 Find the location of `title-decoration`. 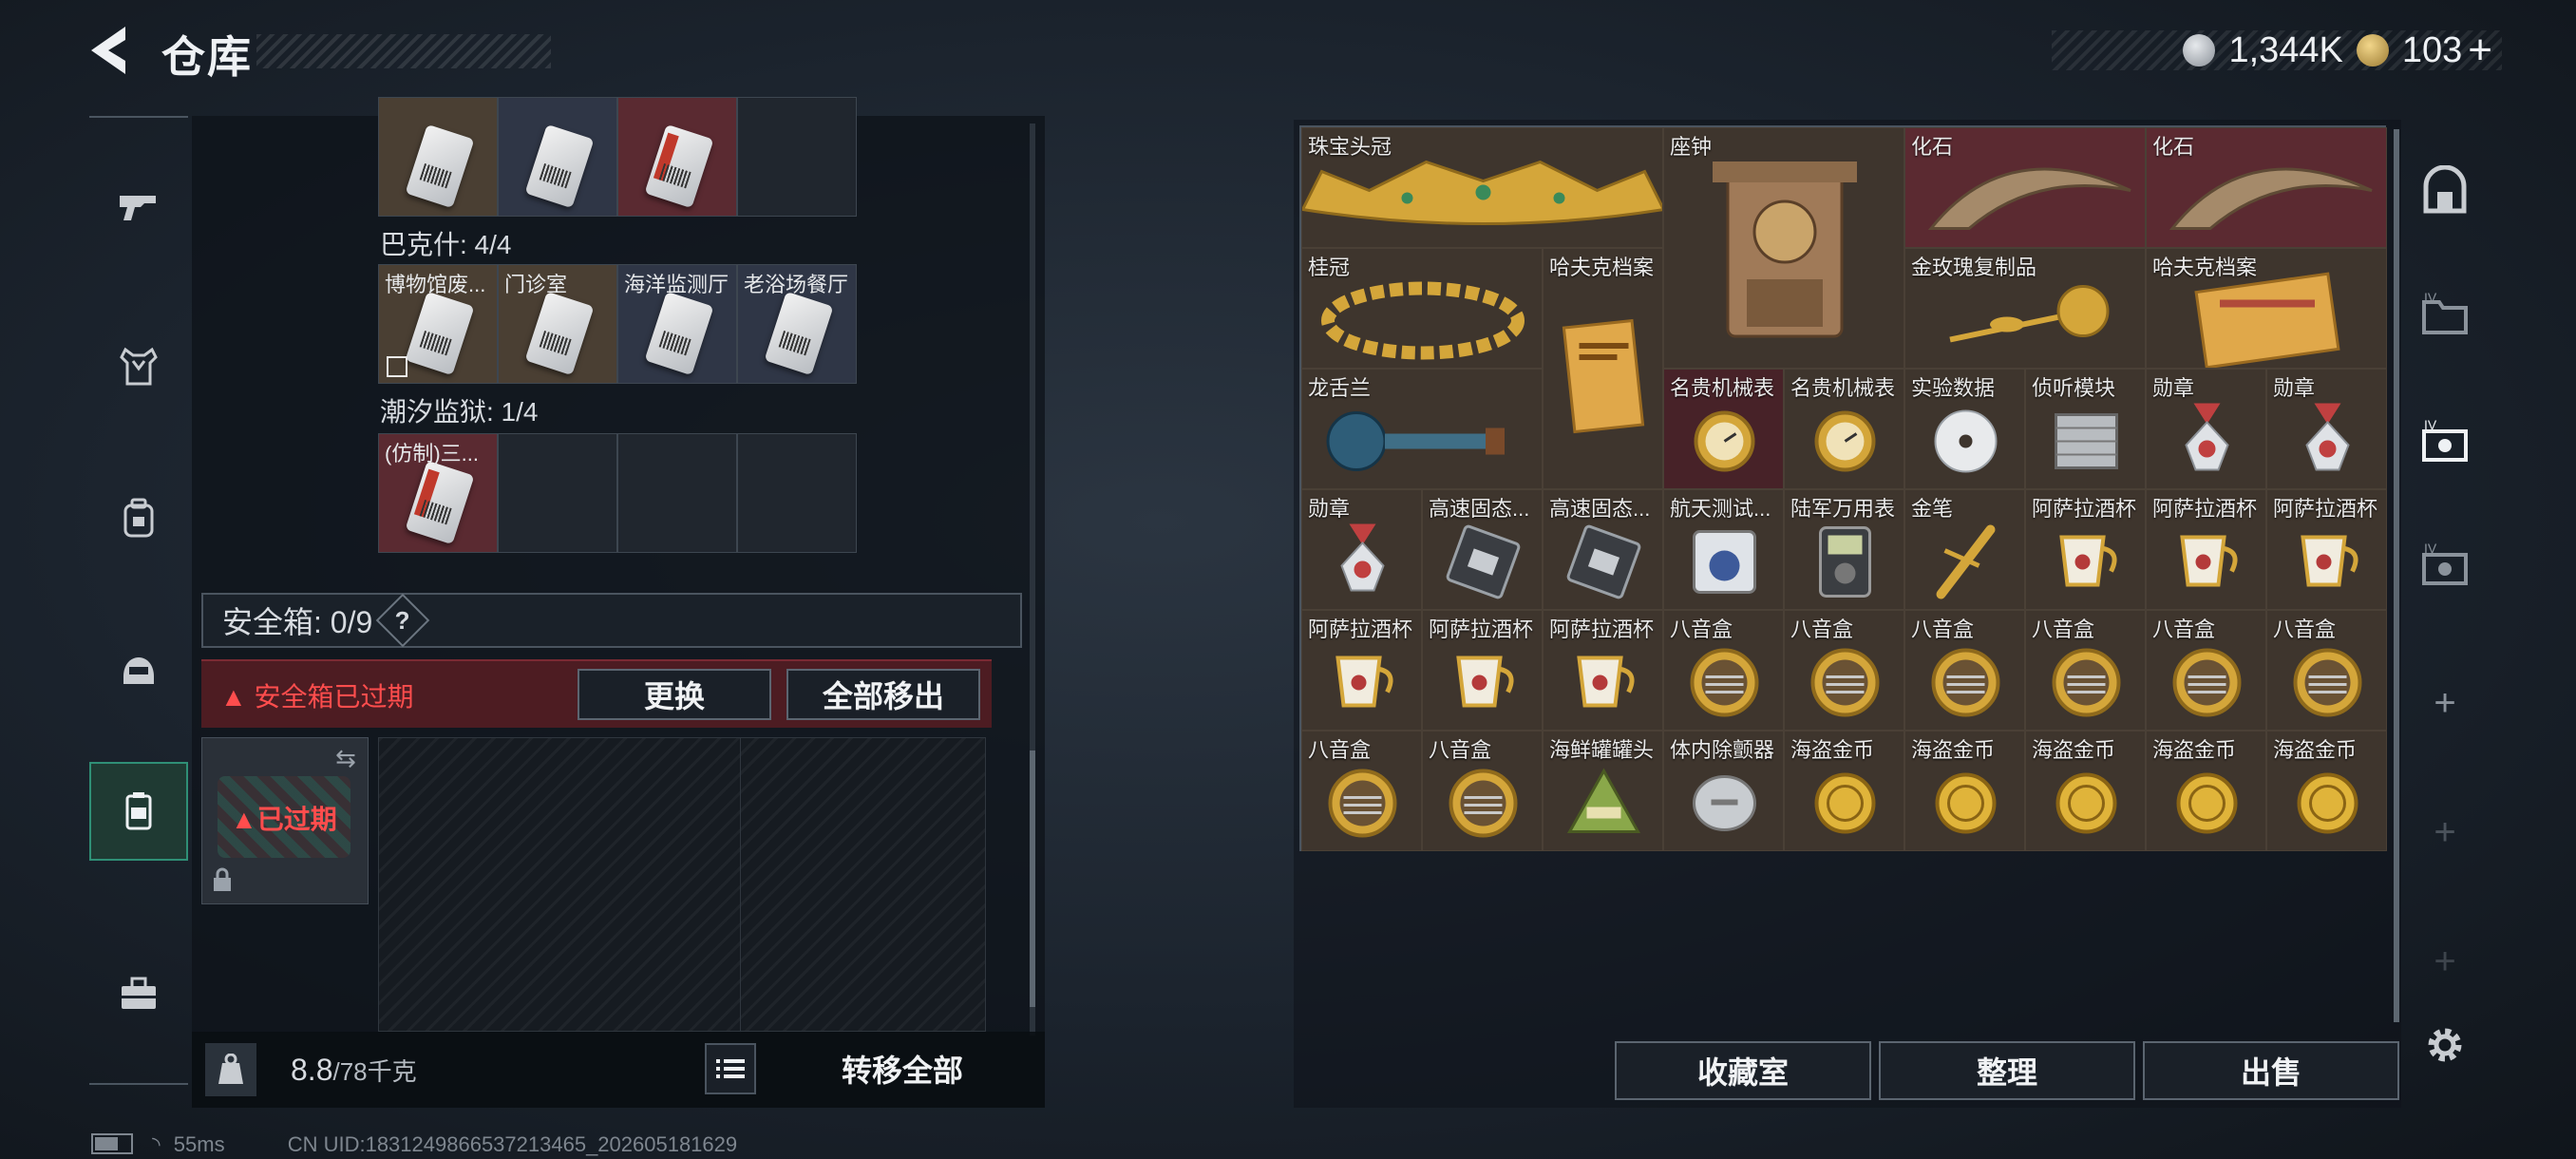

title-decoration is located at coordinates (403, 51).